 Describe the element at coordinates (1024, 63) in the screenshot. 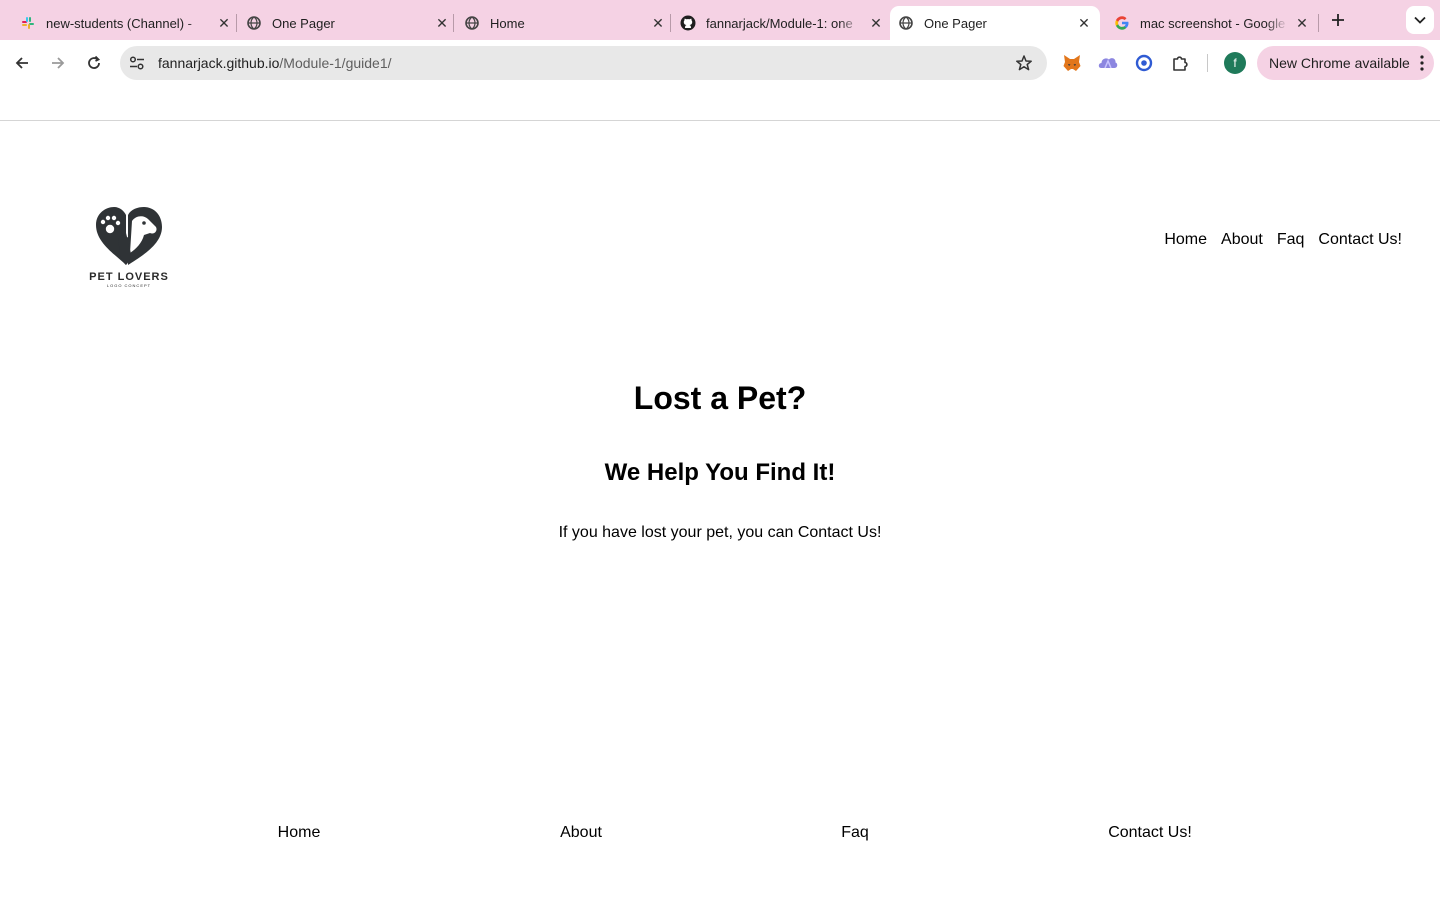

I see `bookmark-star-icon` at that location.